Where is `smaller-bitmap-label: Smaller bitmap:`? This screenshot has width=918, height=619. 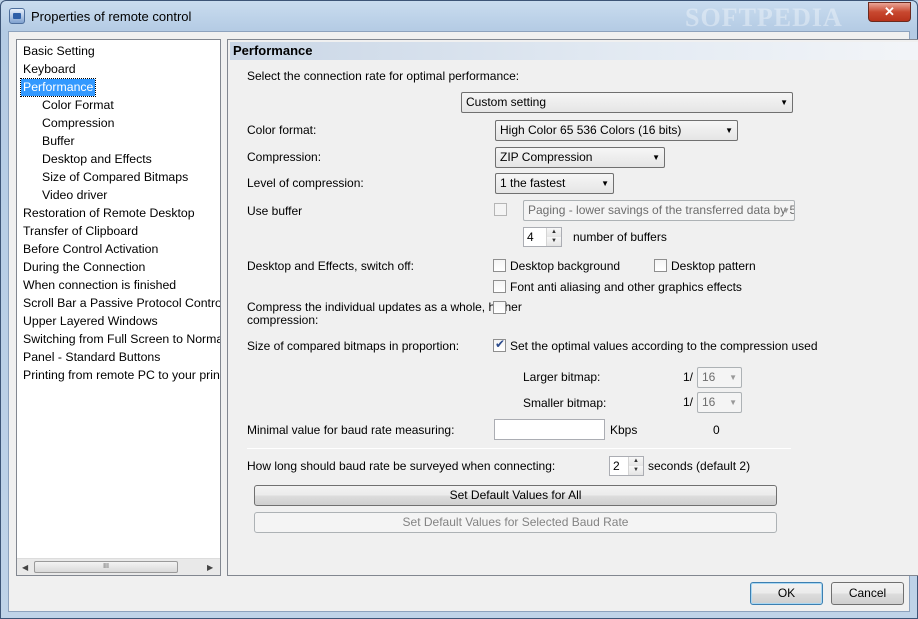 smaller-bitmap-label: Smaller bitmap: is located at coordinates (565, 403).